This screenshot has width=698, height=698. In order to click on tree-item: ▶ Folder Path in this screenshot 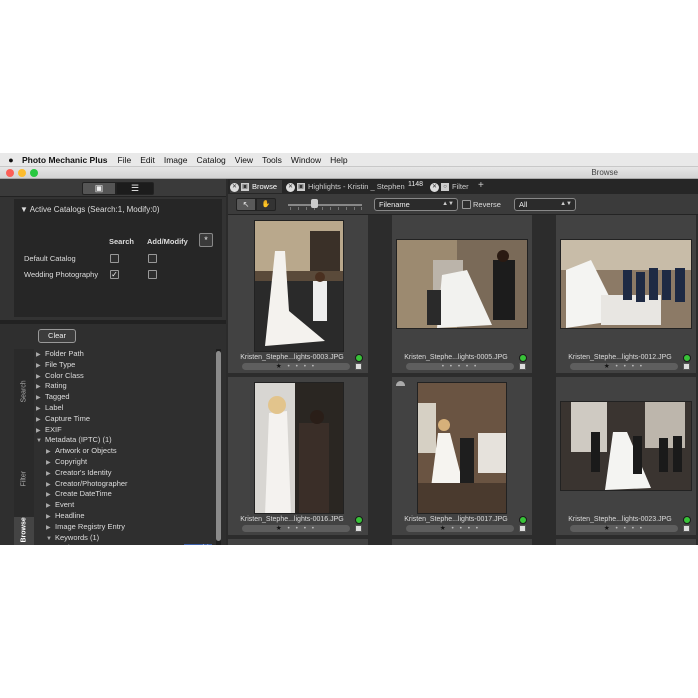, I will do `click(60, 354)`.